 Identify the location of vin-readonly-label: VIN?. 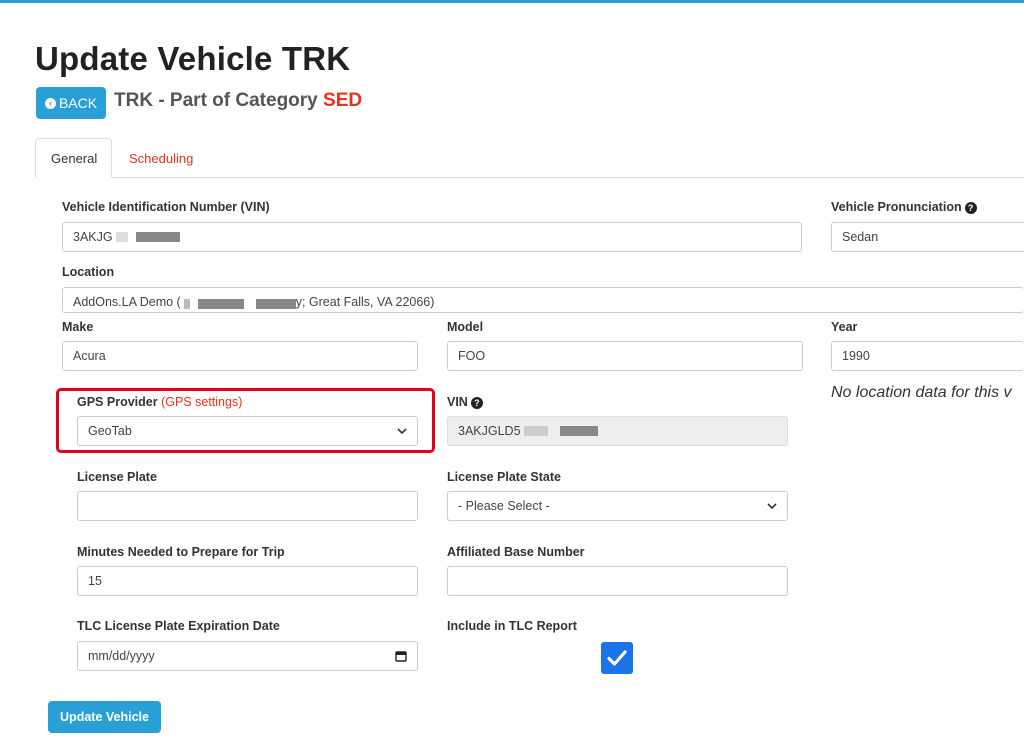
(465, 402).